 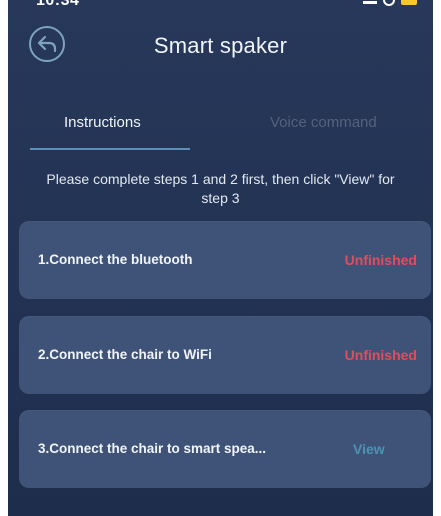 What do you see at coordinates (369, 449) in the screenshot?
I see `view-button: View` at bounding box center [369, 449].